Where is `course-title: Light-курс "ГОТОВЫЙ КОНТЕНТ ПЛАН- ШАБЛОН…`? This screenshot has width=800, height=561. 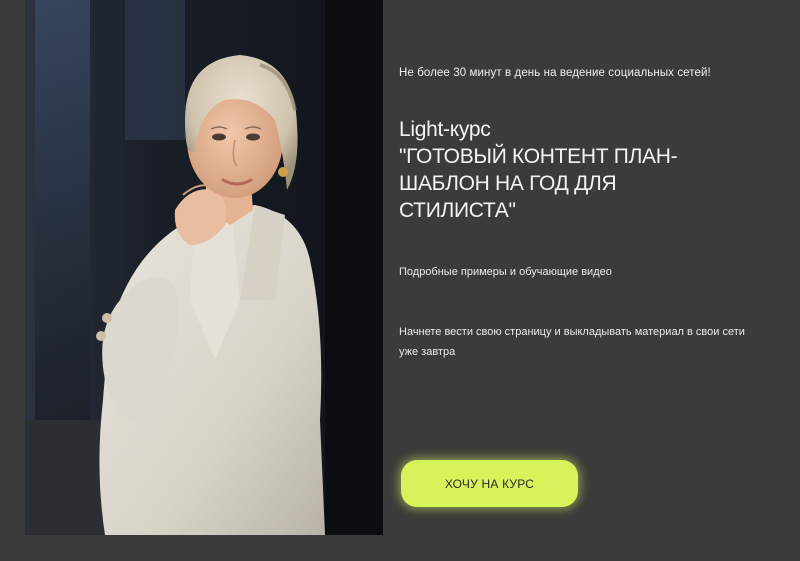 course-title: Light-курс "ГОТОВЫЙ КОНТЕНТ ПЛАН- ШАБЛОН… is located at coordinates (579, 170).